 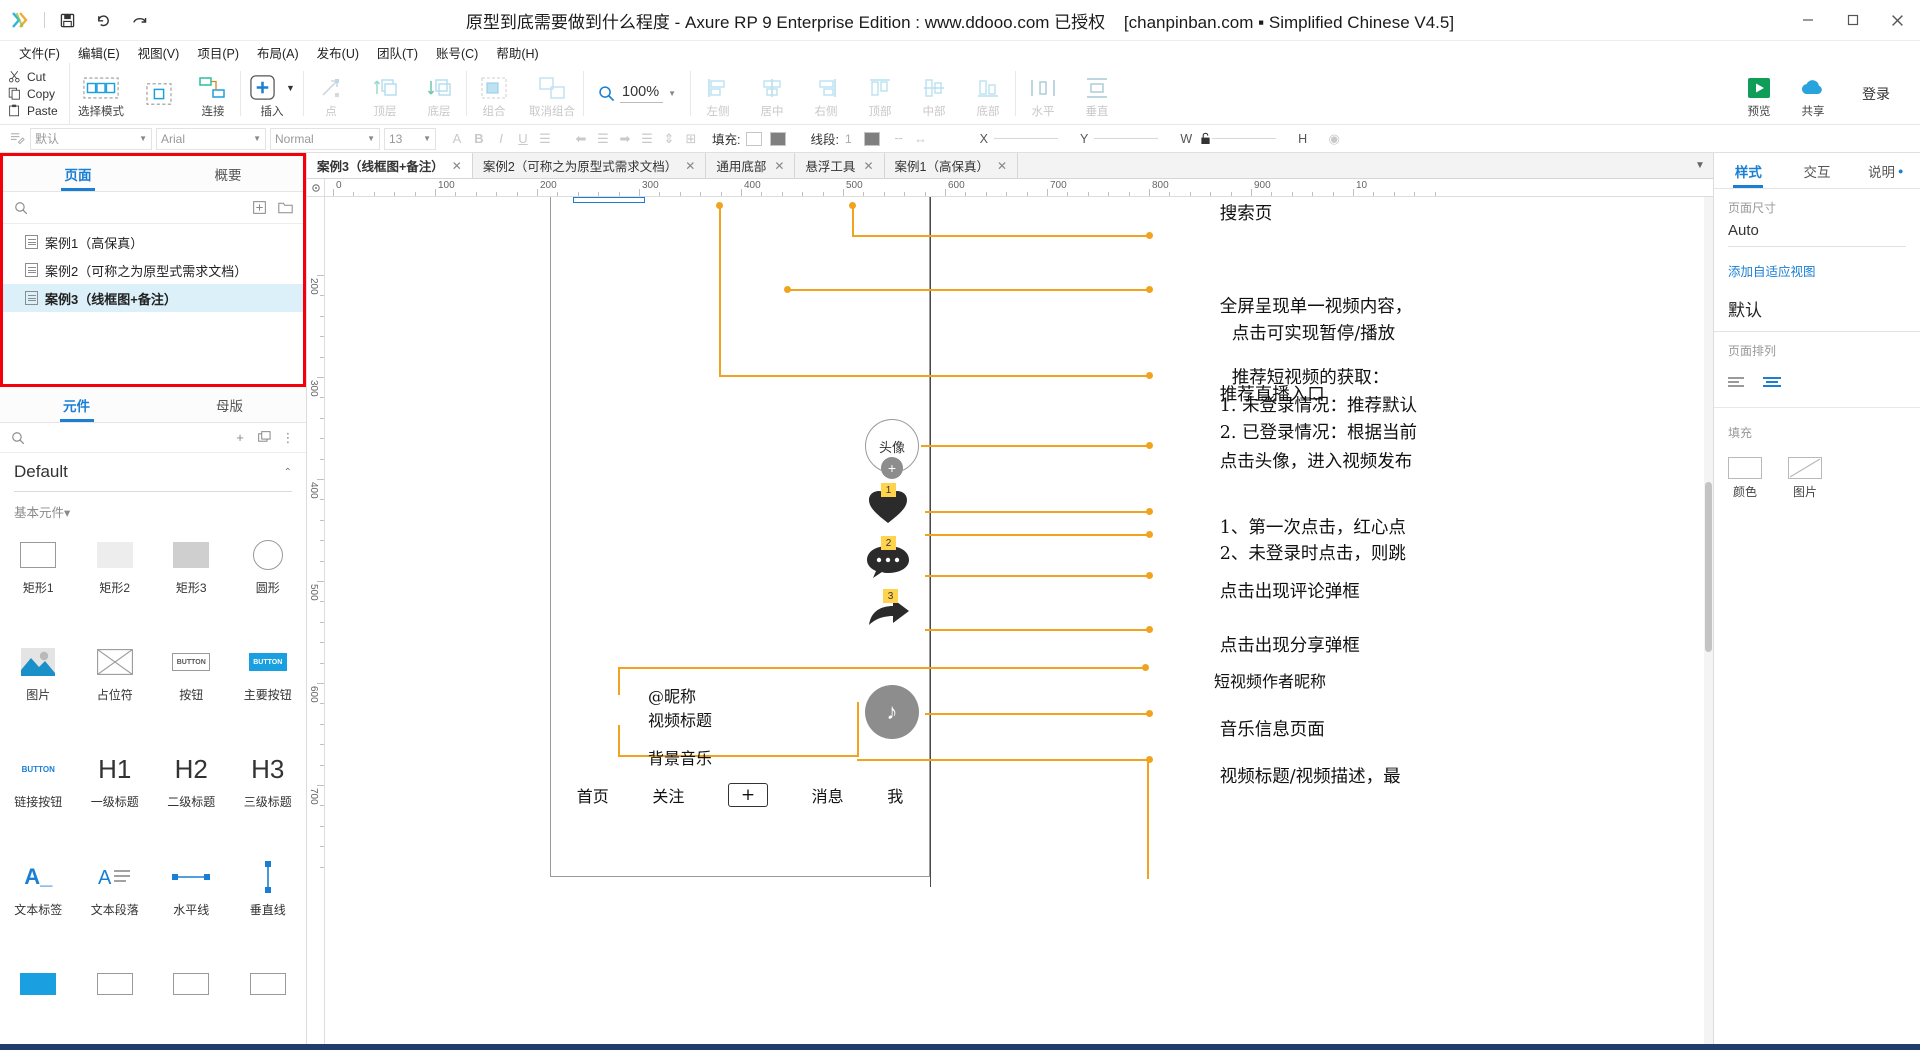 What do you see at coordinates (115, 901) in the screenshot?
I see `widget-text-paragraph: A 文本段落` at bounding box center [115, 901].